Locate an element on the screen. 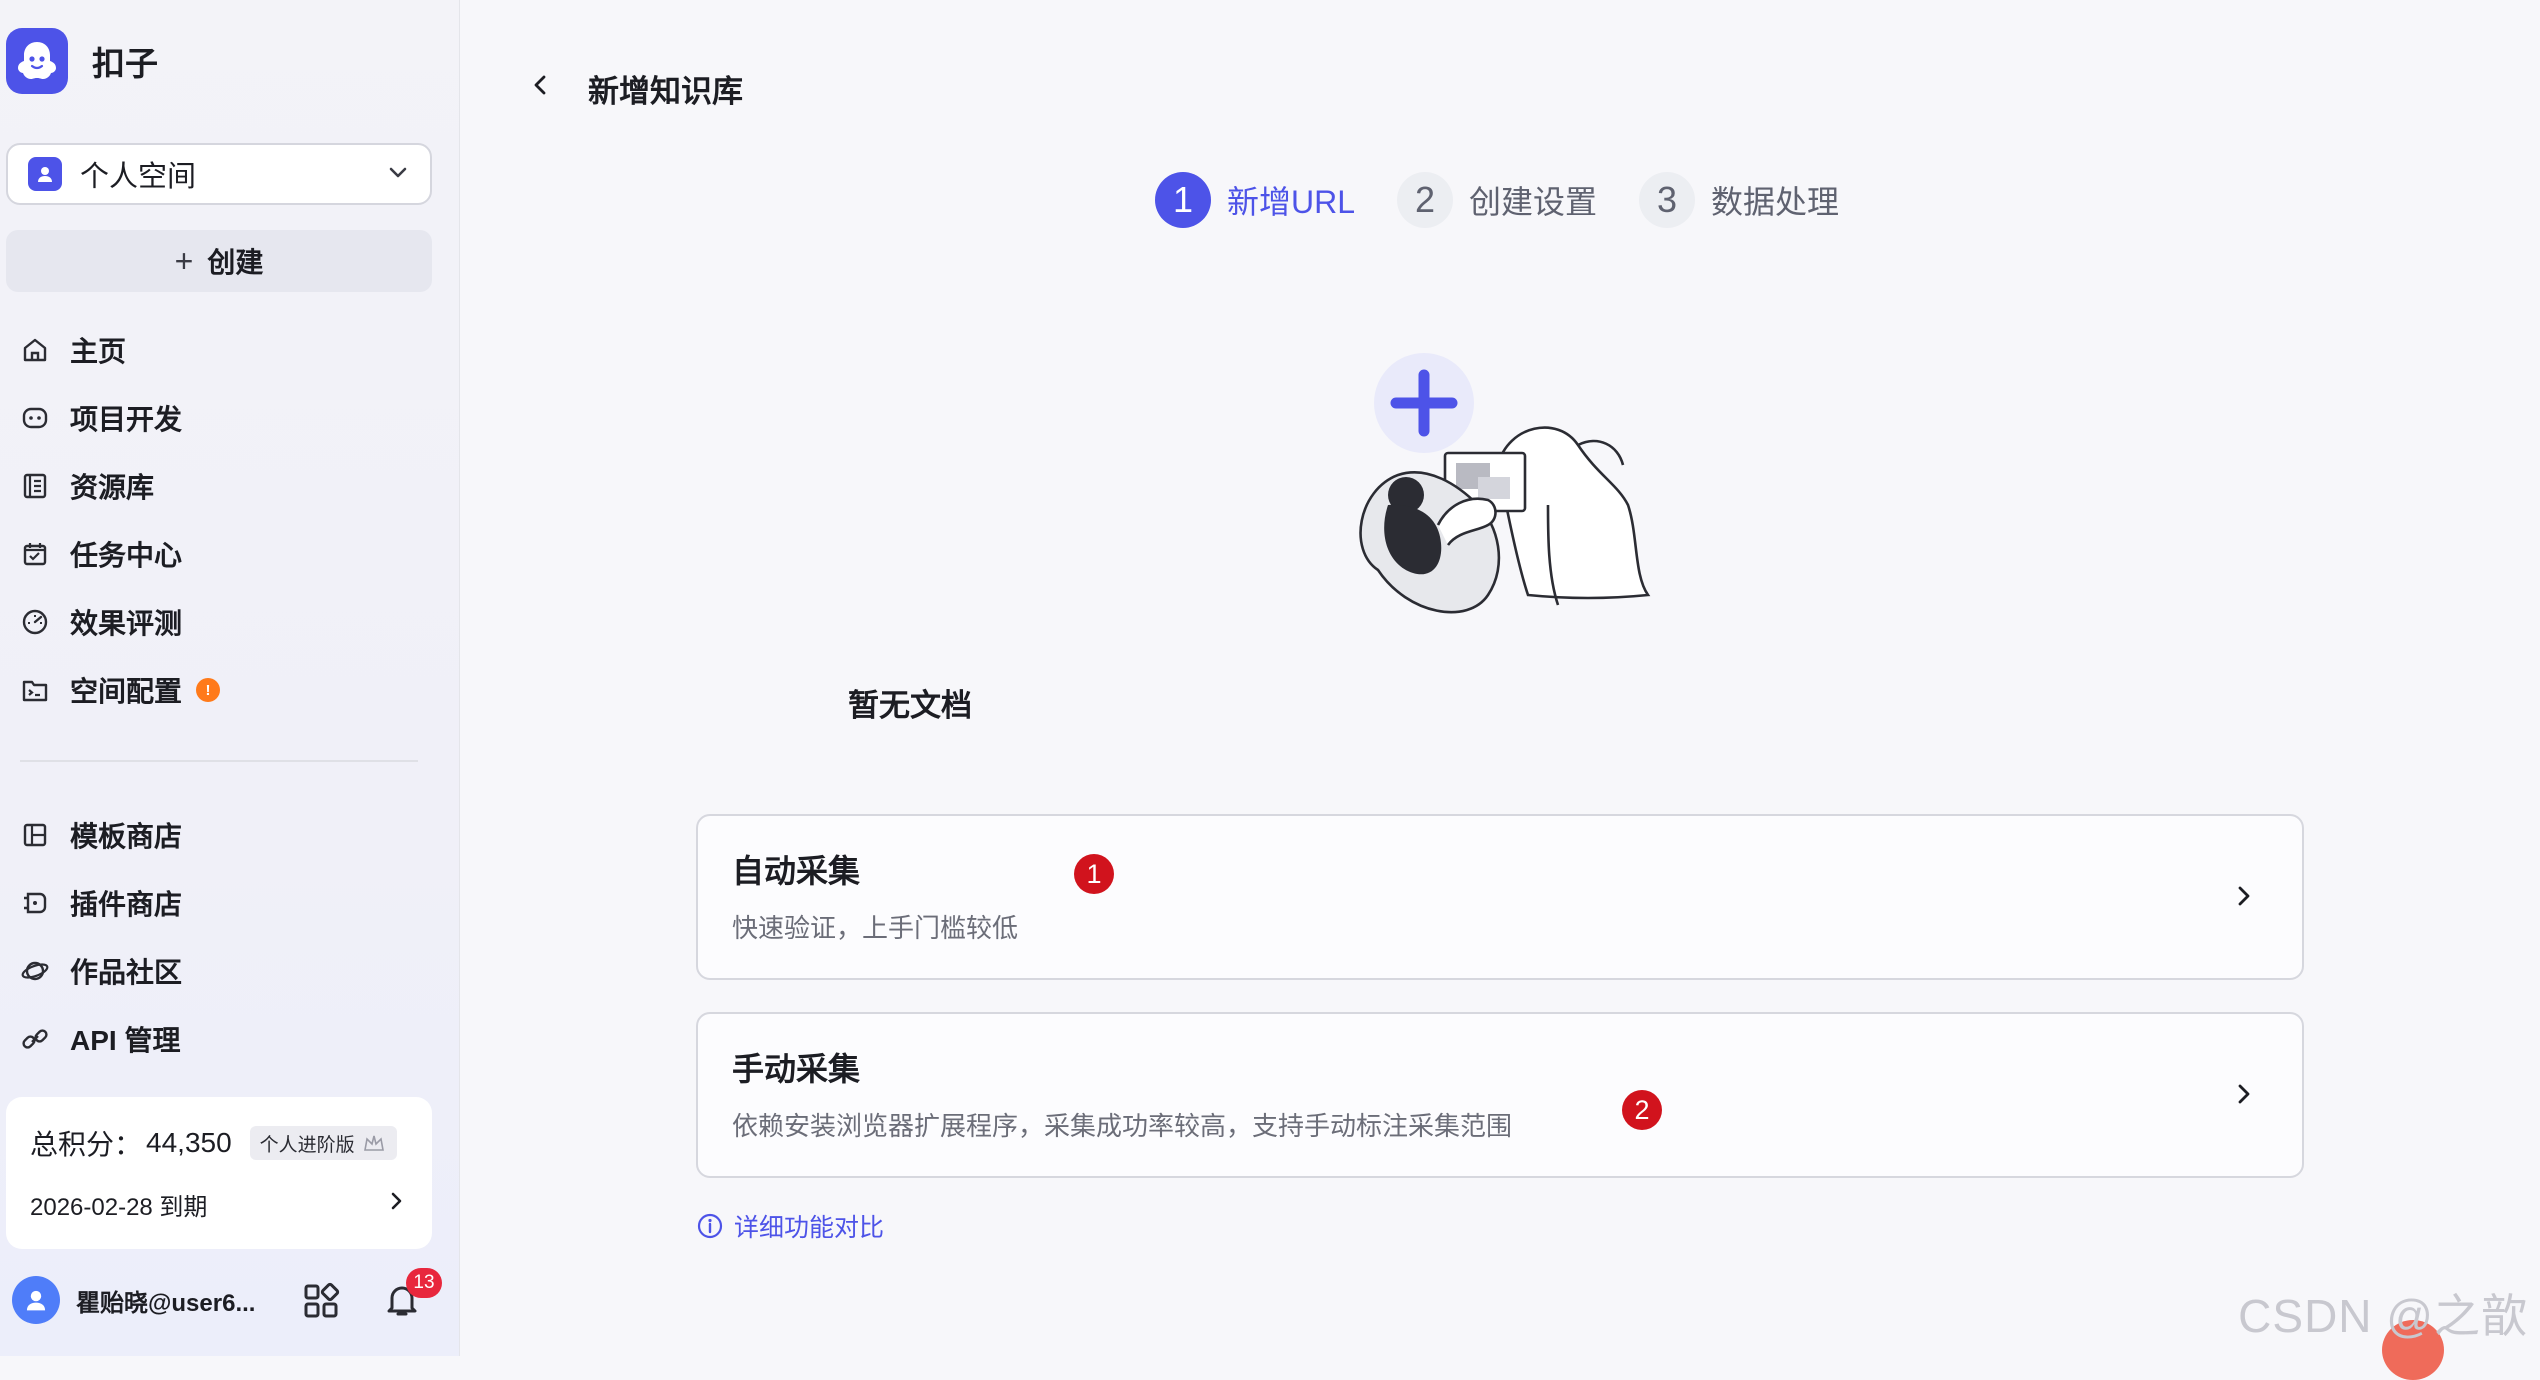 The width and height of the screenshot is (2540, 1380). plugin-icon is located at coordinates (35, 903).